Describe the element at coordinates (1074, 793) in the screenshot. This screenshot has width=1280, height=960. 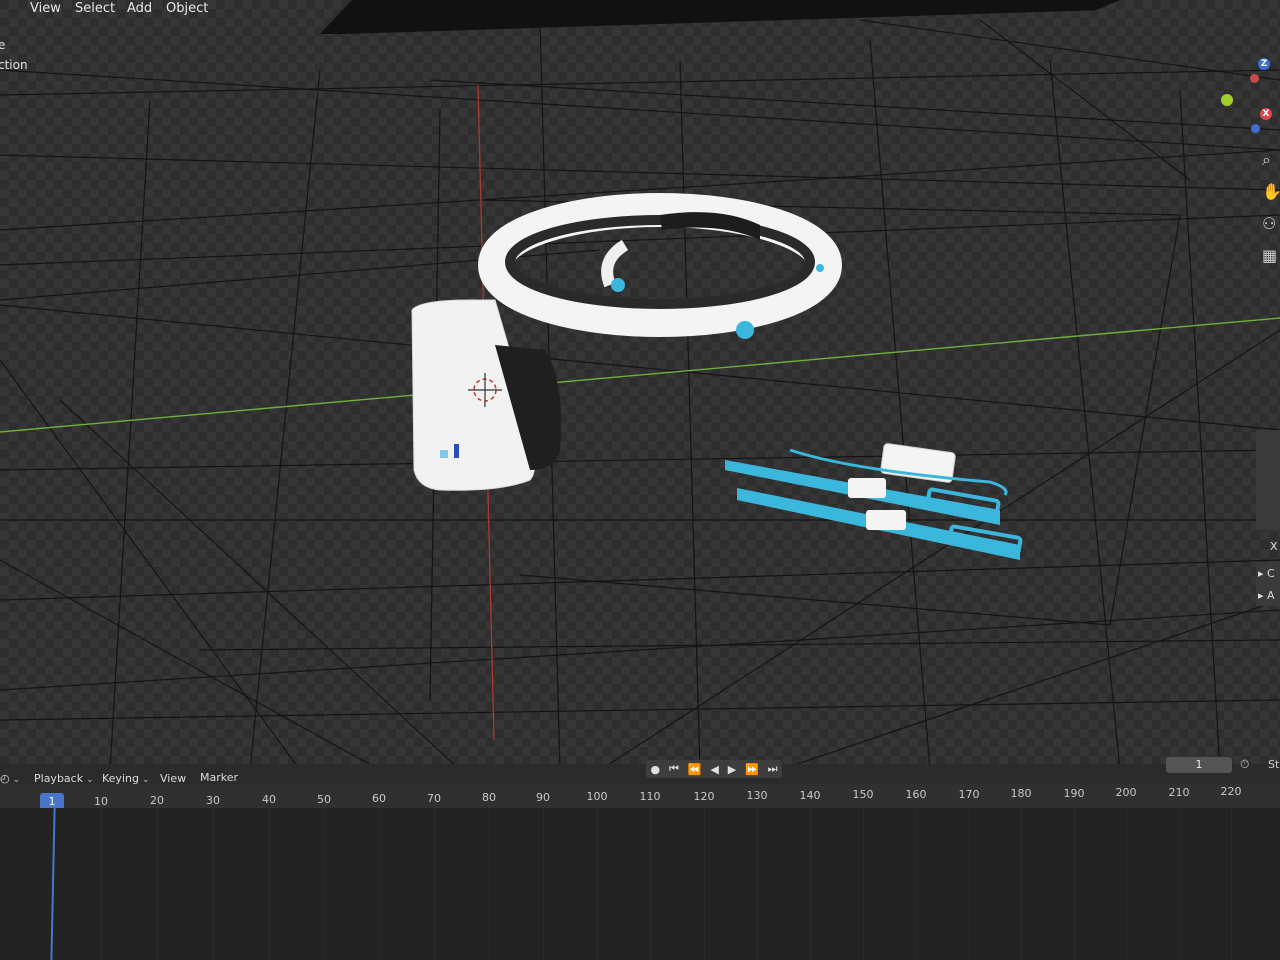
I see `tick-label: 190` at that location.